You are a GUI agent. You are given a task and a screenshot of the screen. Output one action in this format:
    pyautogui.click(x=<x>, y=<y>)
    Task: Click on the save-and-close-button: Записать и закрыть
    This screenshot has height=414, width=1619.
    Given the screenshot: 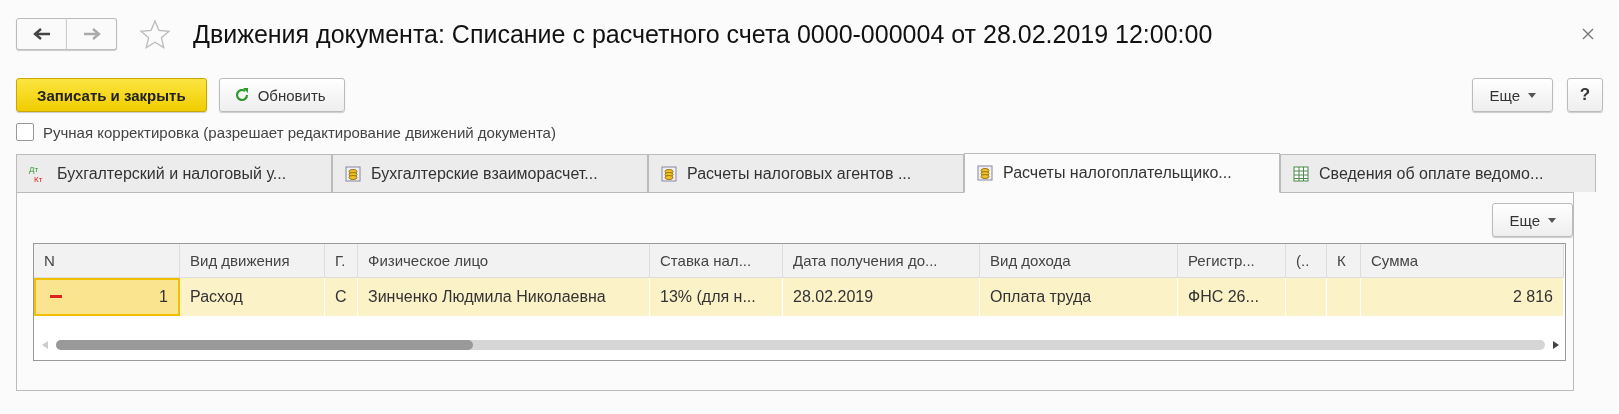 What is the action you would take?
    pyautogui.click(x=111, y=95)
    